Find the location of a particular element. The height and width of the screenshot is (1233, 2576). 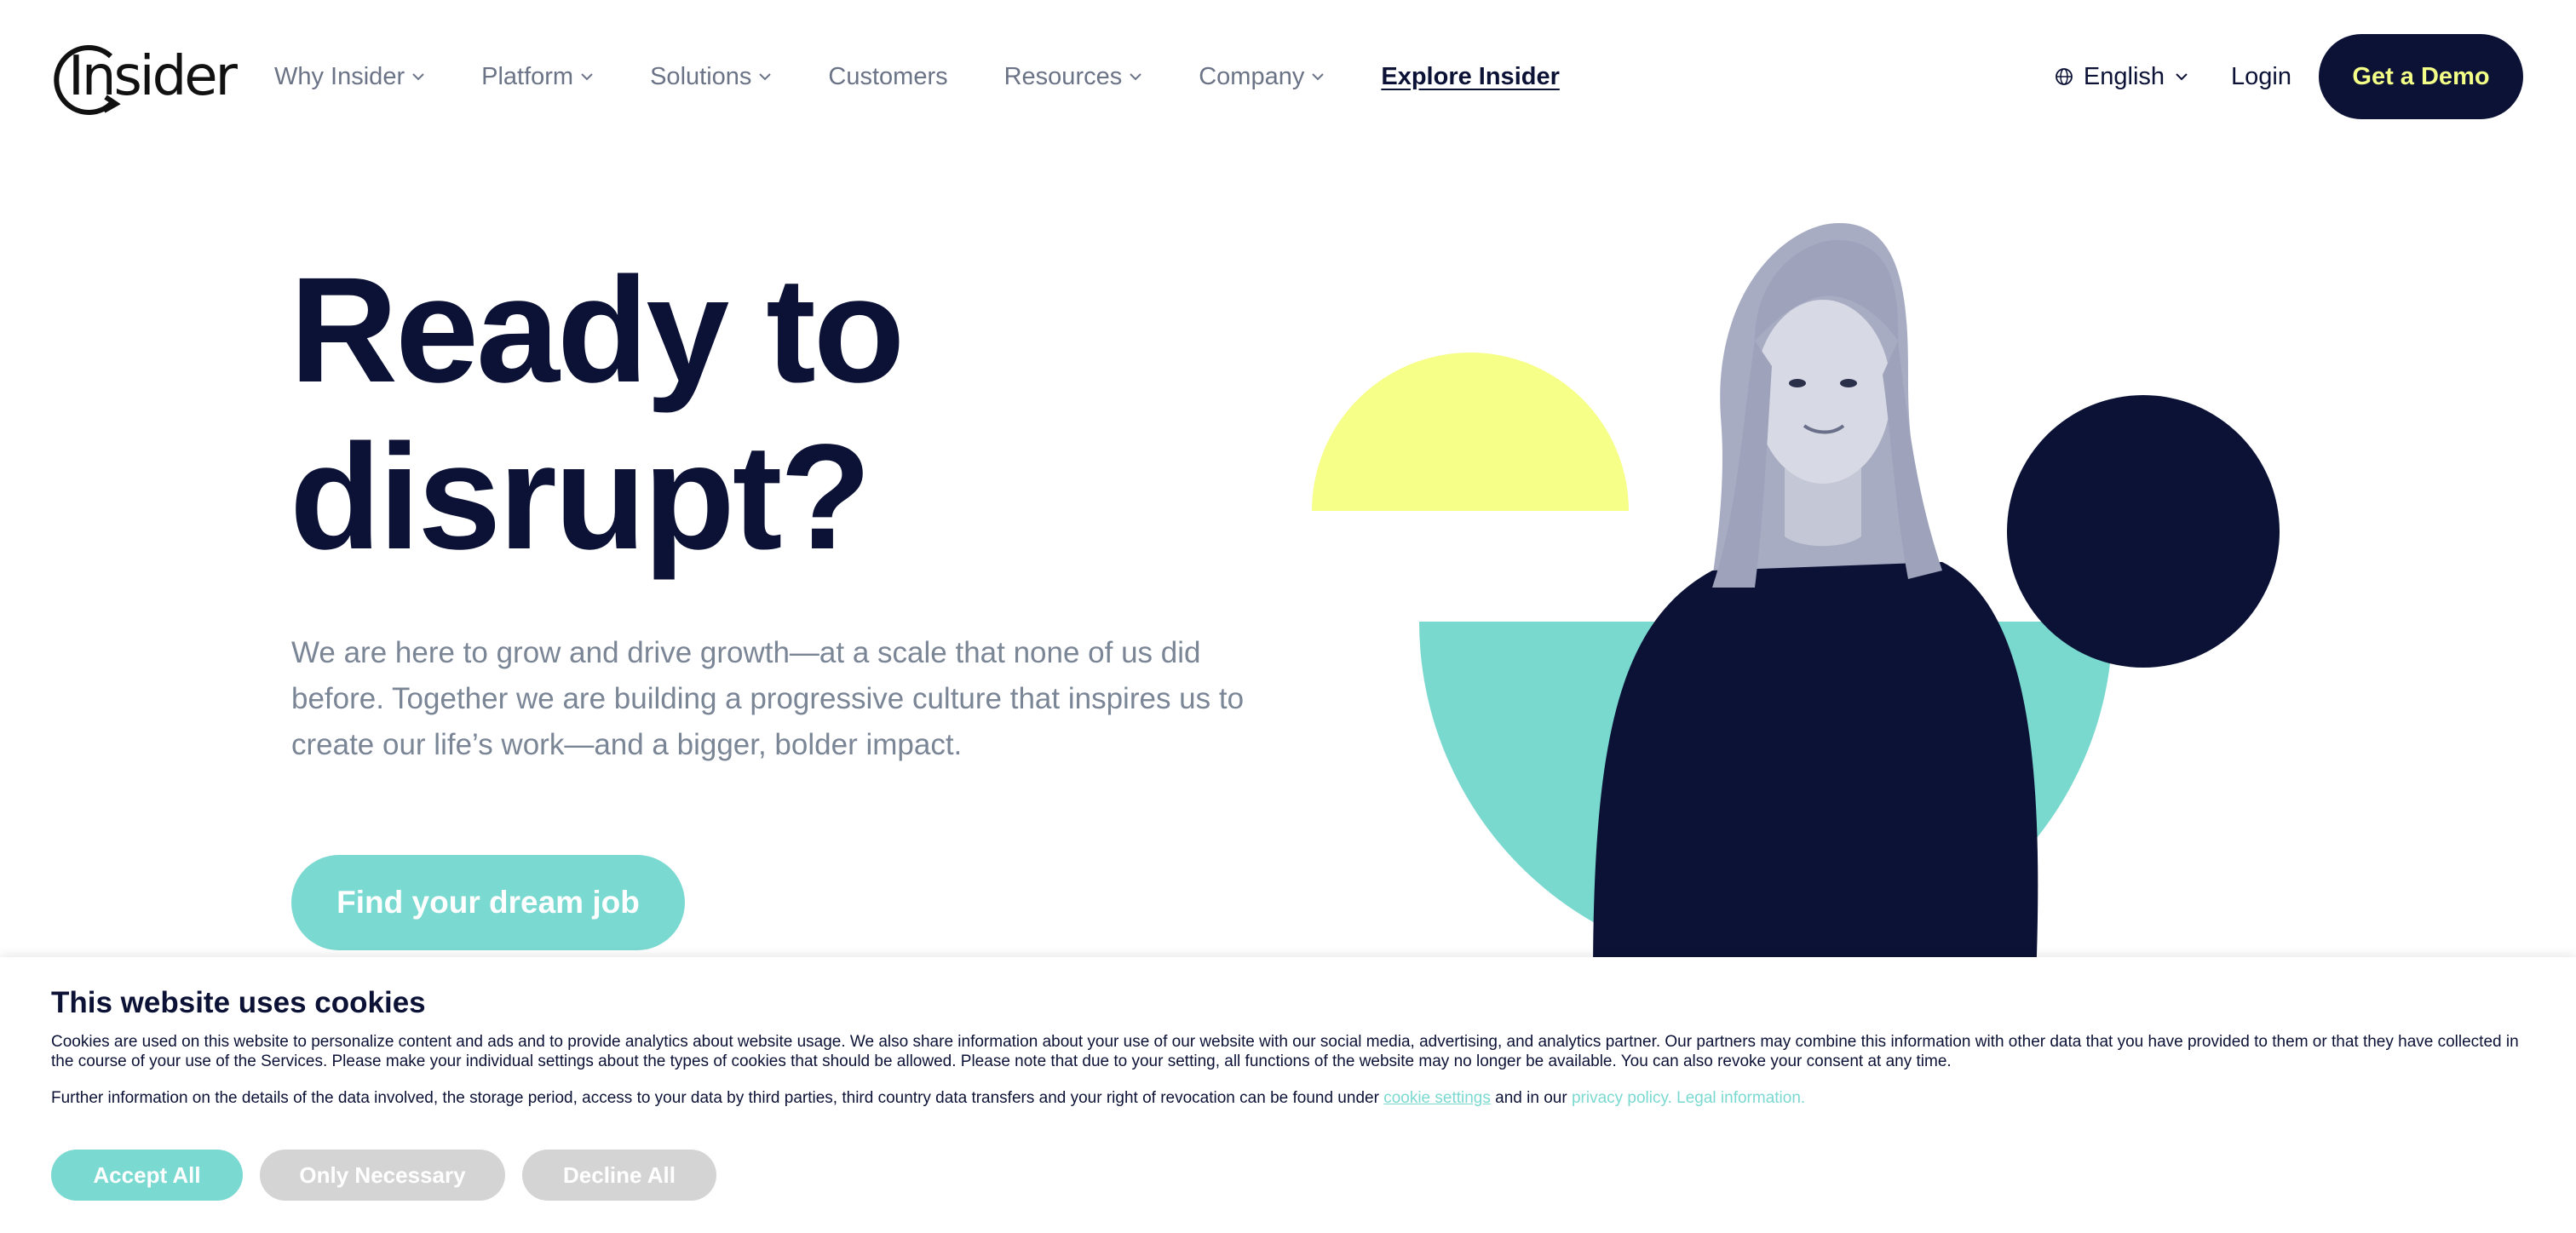

privacy-policy-link: privacy policy. is located at coordinates (1622, 1098).